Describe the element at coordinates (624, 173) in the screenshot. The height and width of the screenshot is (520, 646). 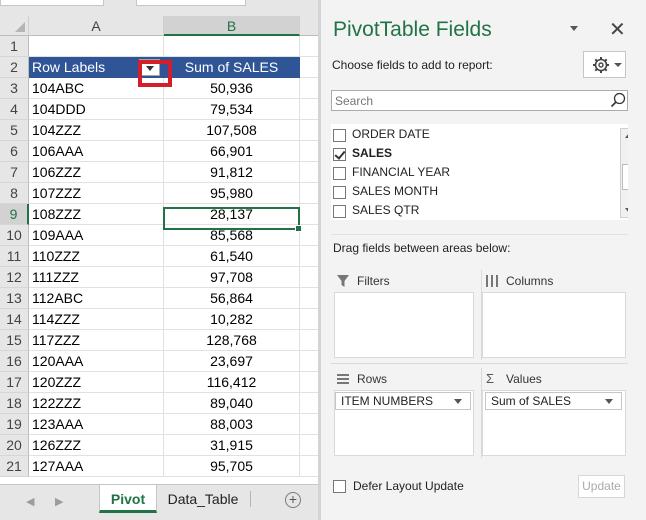
I see `field-list-scrollbar` at that location.